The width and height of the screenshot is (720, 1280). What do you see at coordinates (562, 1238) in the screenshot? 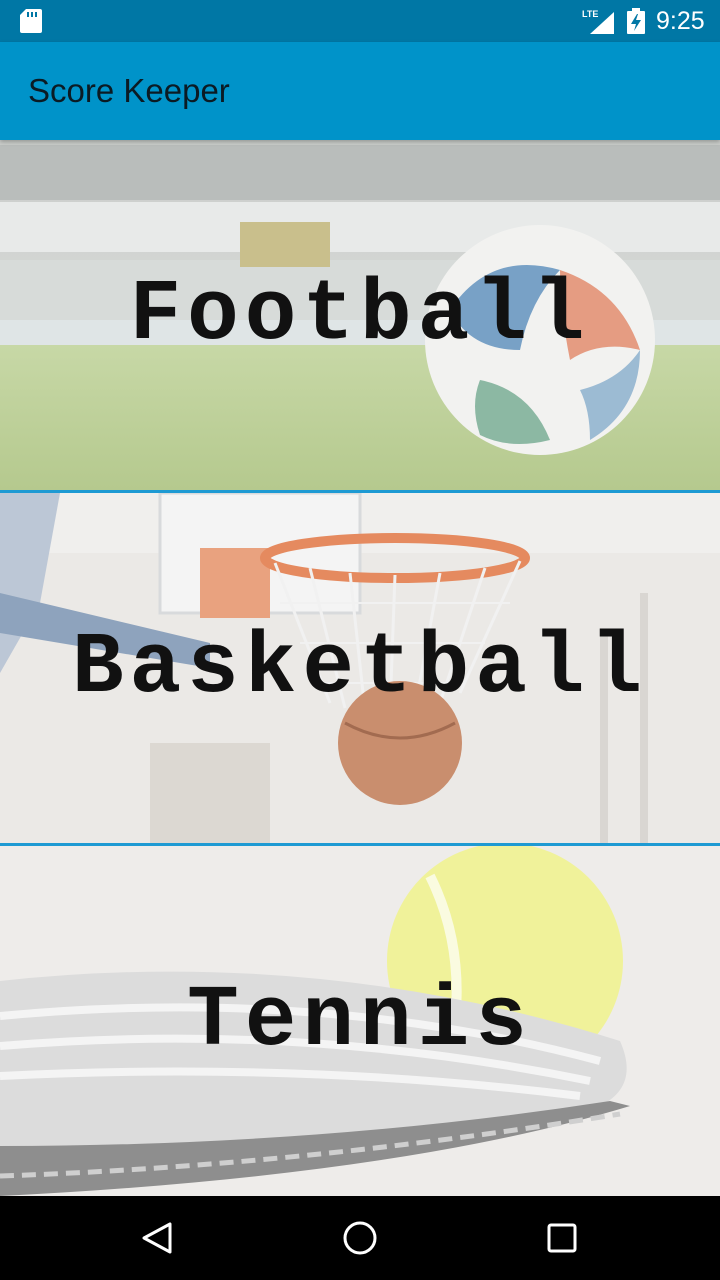
I see `recents-icon` at bounding box center [562, 1238].